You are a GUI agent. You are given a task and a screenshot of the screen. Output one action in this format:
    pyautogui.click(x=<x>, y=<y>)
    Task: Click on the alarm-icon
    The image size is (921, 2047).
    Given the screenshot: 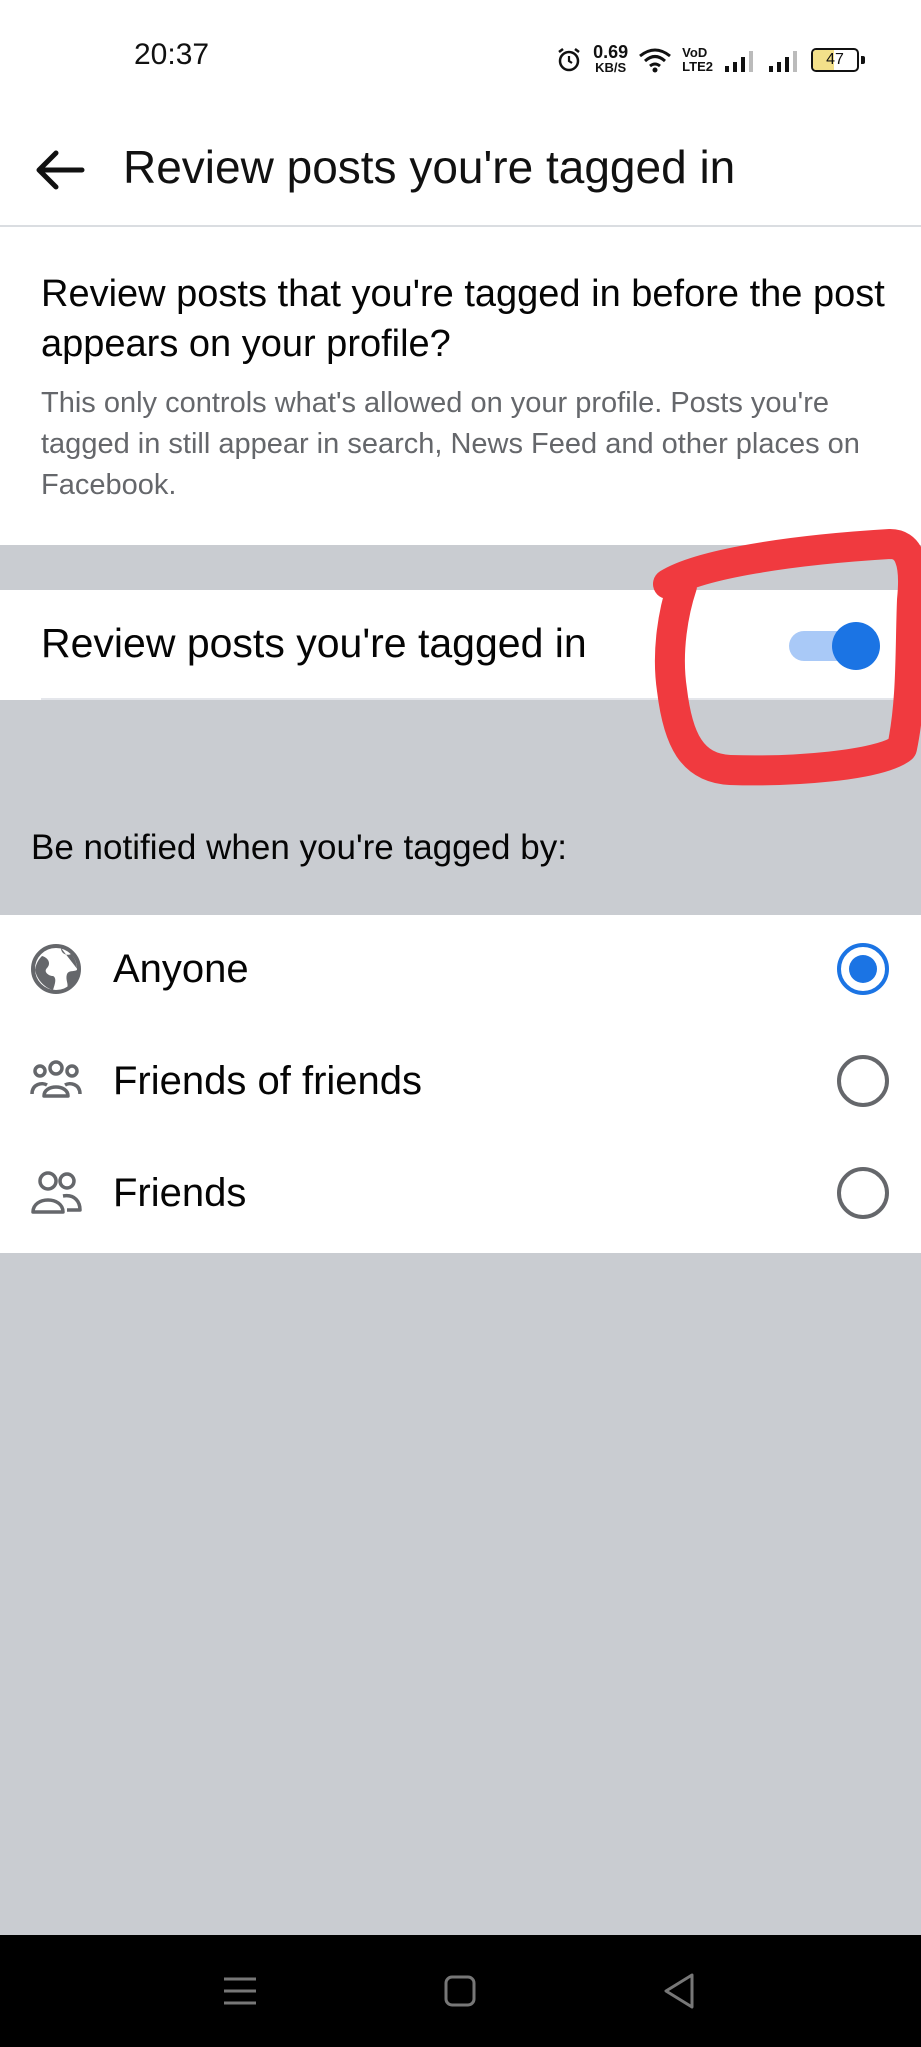 What is the action you would take?
    pyautogui.click(x=569, y=60)
    